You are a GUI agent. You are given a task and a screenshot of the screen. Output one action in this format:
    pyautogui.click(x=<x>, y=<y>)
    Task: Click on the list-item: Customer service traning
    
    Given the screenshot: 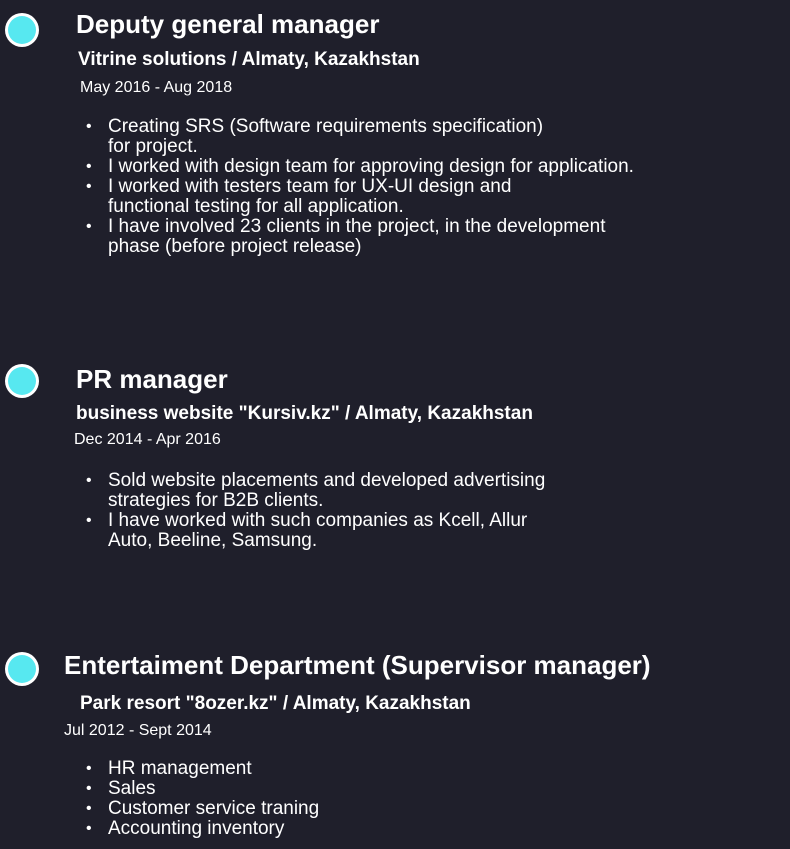 What is the action you would take?
    pyautogui.click(x=319, y=809)
    